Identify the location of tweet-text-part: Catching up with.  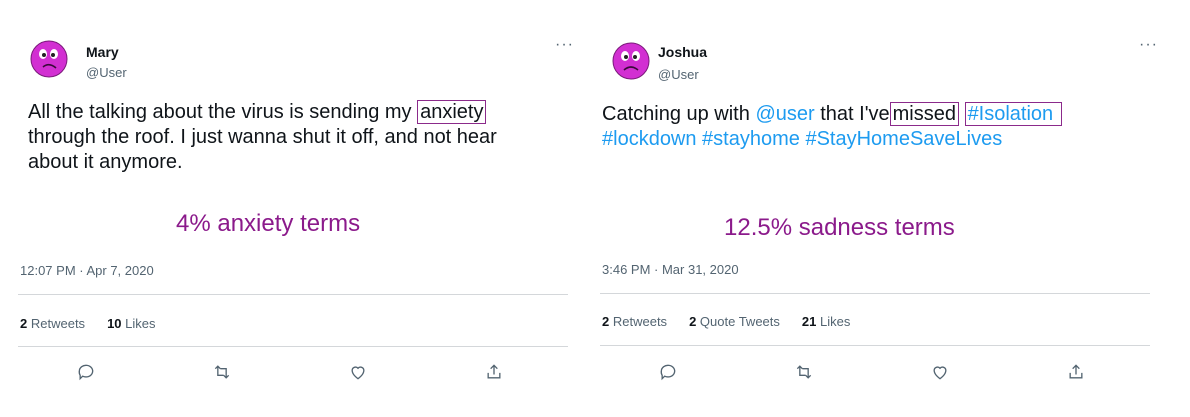
(676, 114).